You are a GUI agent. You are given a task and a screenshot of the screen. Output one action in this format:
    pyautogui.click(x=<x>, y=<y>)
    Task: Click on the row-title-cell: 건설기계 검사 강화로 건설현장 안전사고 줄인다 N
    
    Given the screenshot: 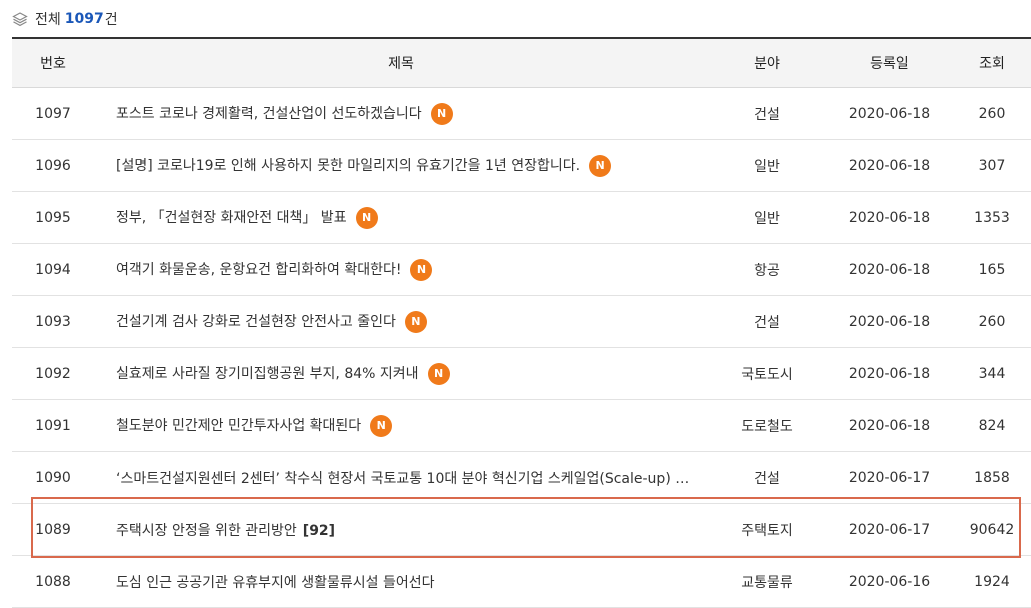 What is the action you would take?
    pyautogui.click(x=401, y=321)
    